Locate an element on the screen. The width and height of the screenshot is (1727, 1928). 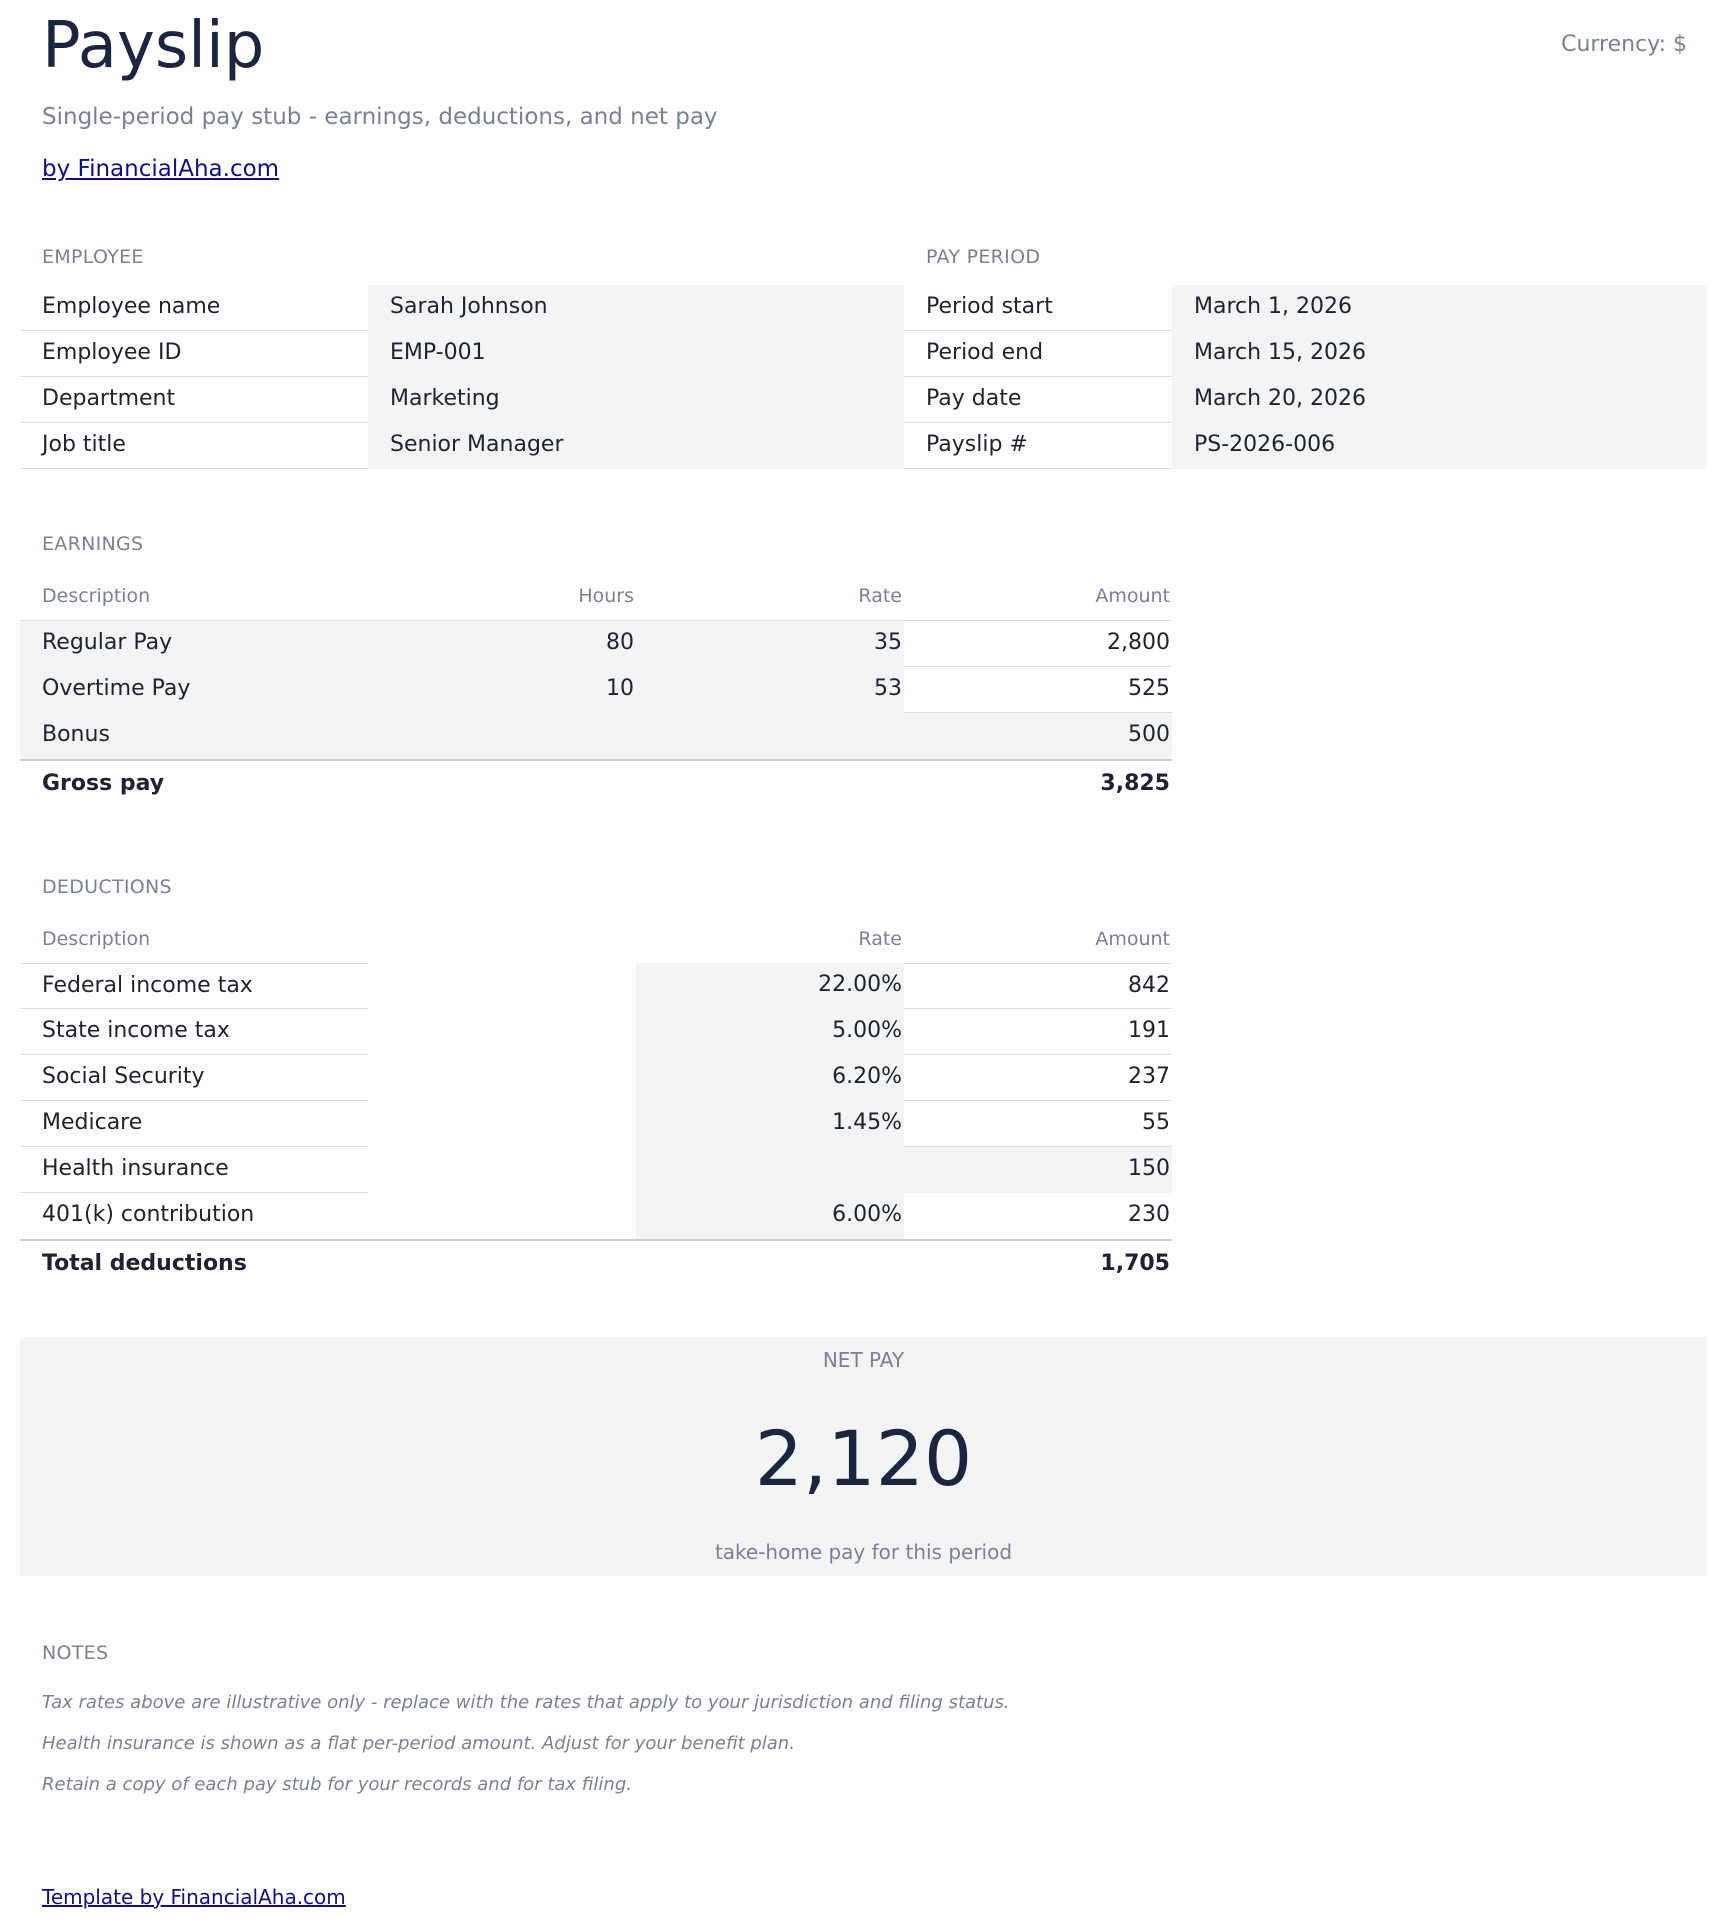
footer-template-link: Template by FinancialAha.com is located at coordinates (194, 1897).